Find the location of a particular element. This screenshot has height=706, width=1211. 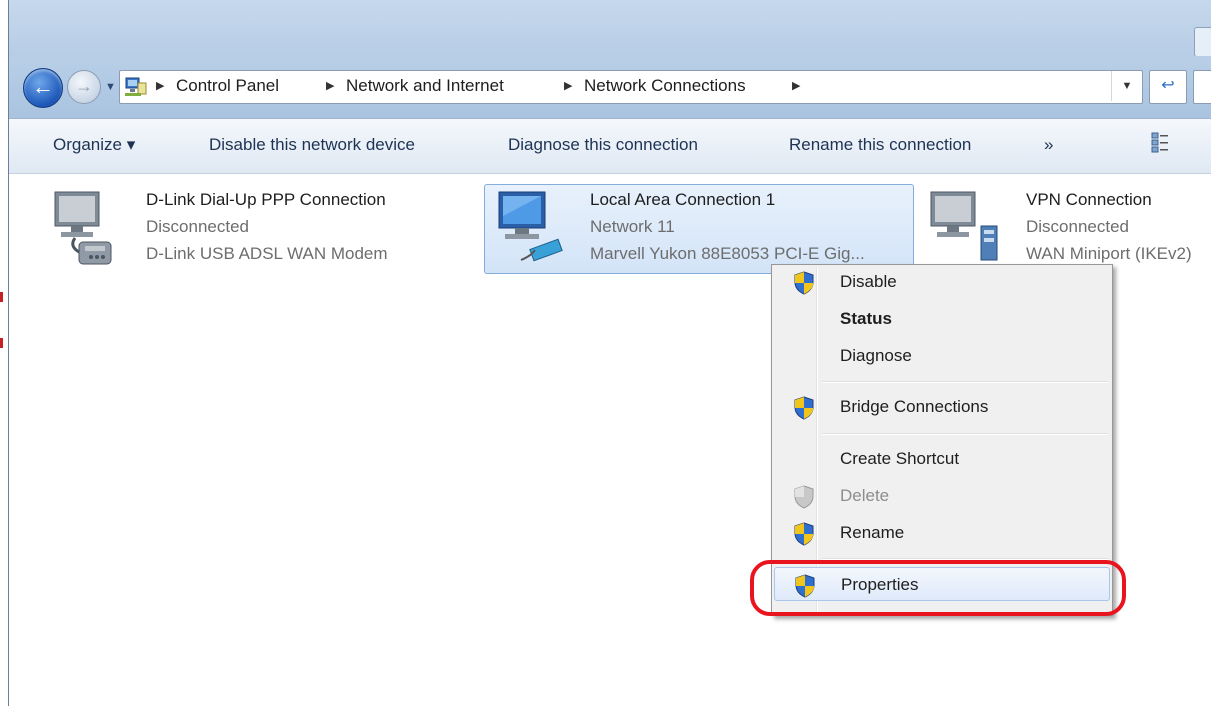

lan-connection-icon is located at coordinates (530, 226).